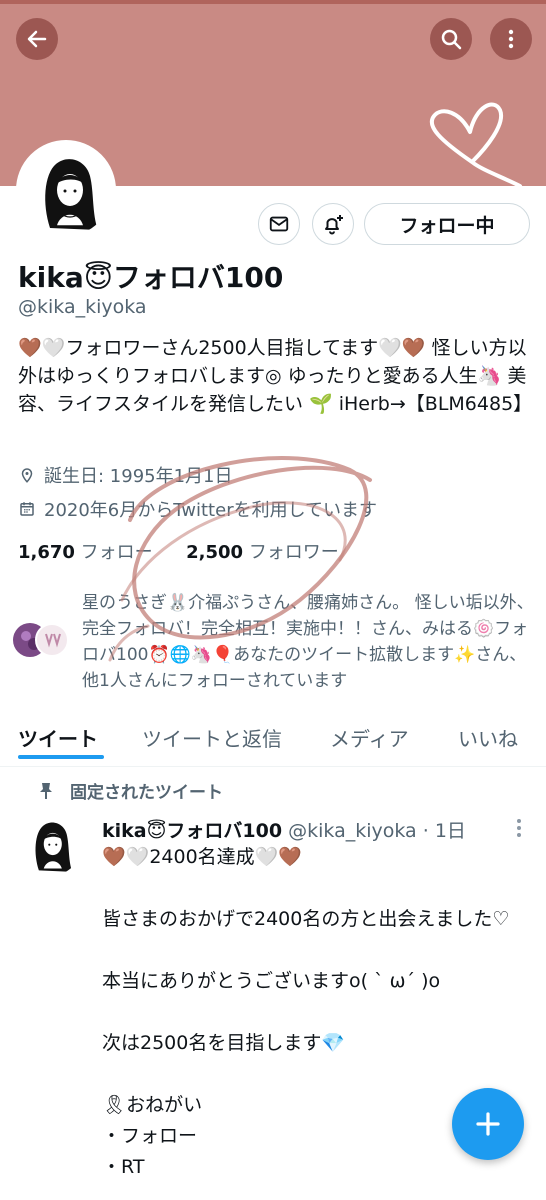 Image resolution: width=546 pixels, height=1200 pixels. I want to click on calendar-icon, so click(27, 509).